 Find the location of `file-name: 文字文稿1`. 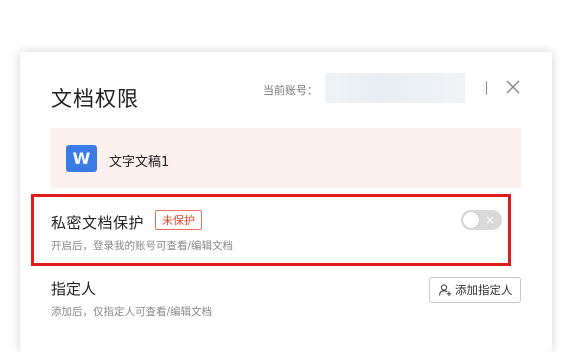

file-name: 文字文稿1 is located at coordinates (139, 162).